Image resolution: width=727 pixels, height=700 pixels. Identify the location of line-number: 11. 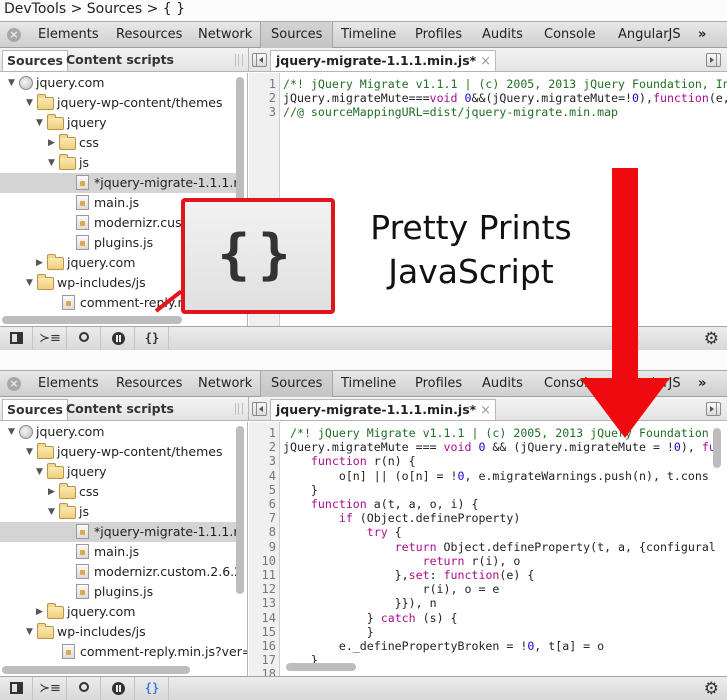
(269, 575).